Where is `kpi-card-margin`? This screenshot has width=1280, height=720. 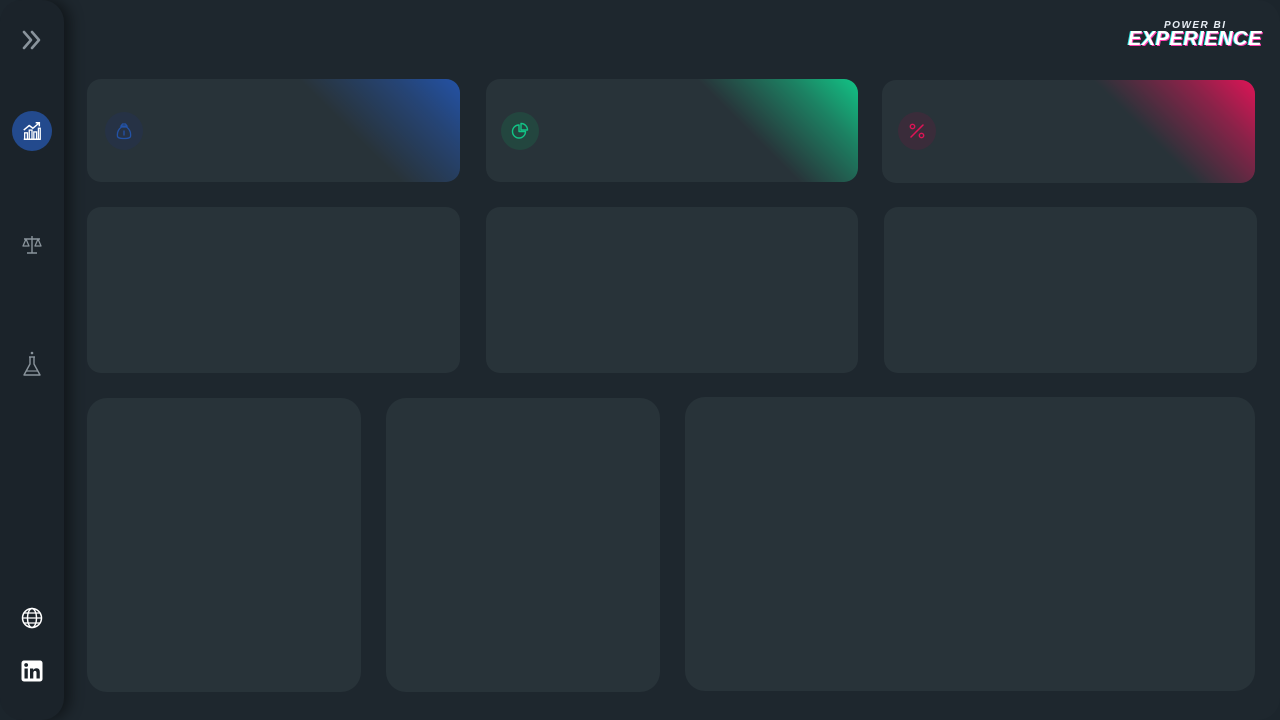
kpi-card-margin is located at coordinates (1068, 131).